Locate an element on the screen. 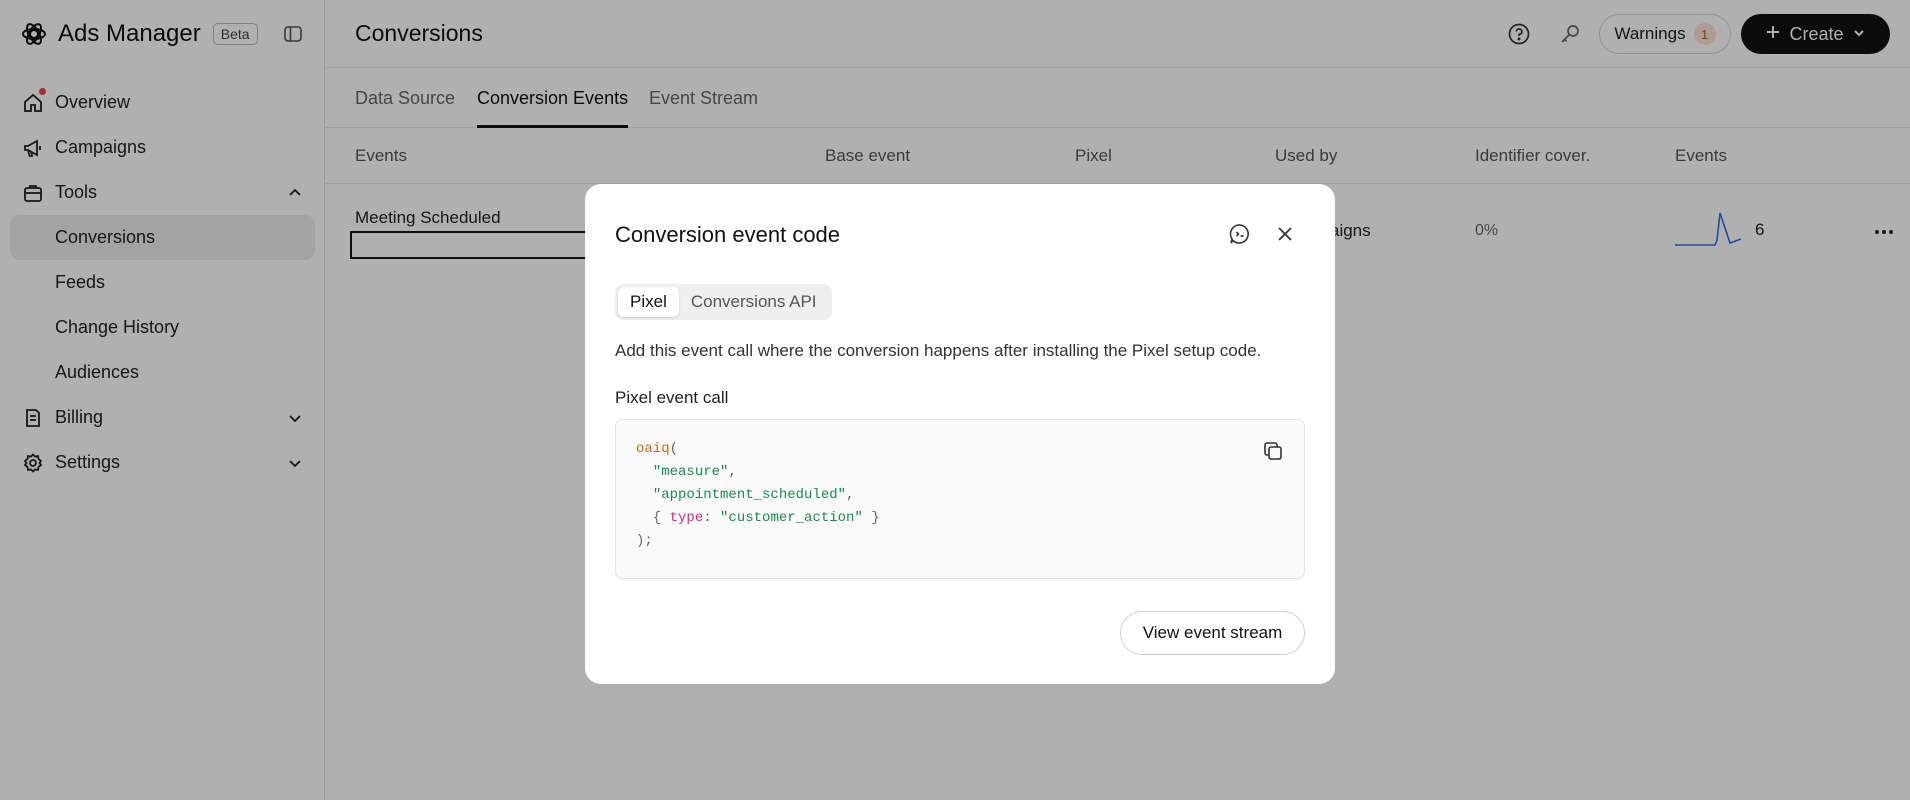 Image resolution: width=1910 pixels, height=800 pixels. feedback-icon is located at coordinates (1240, 234).